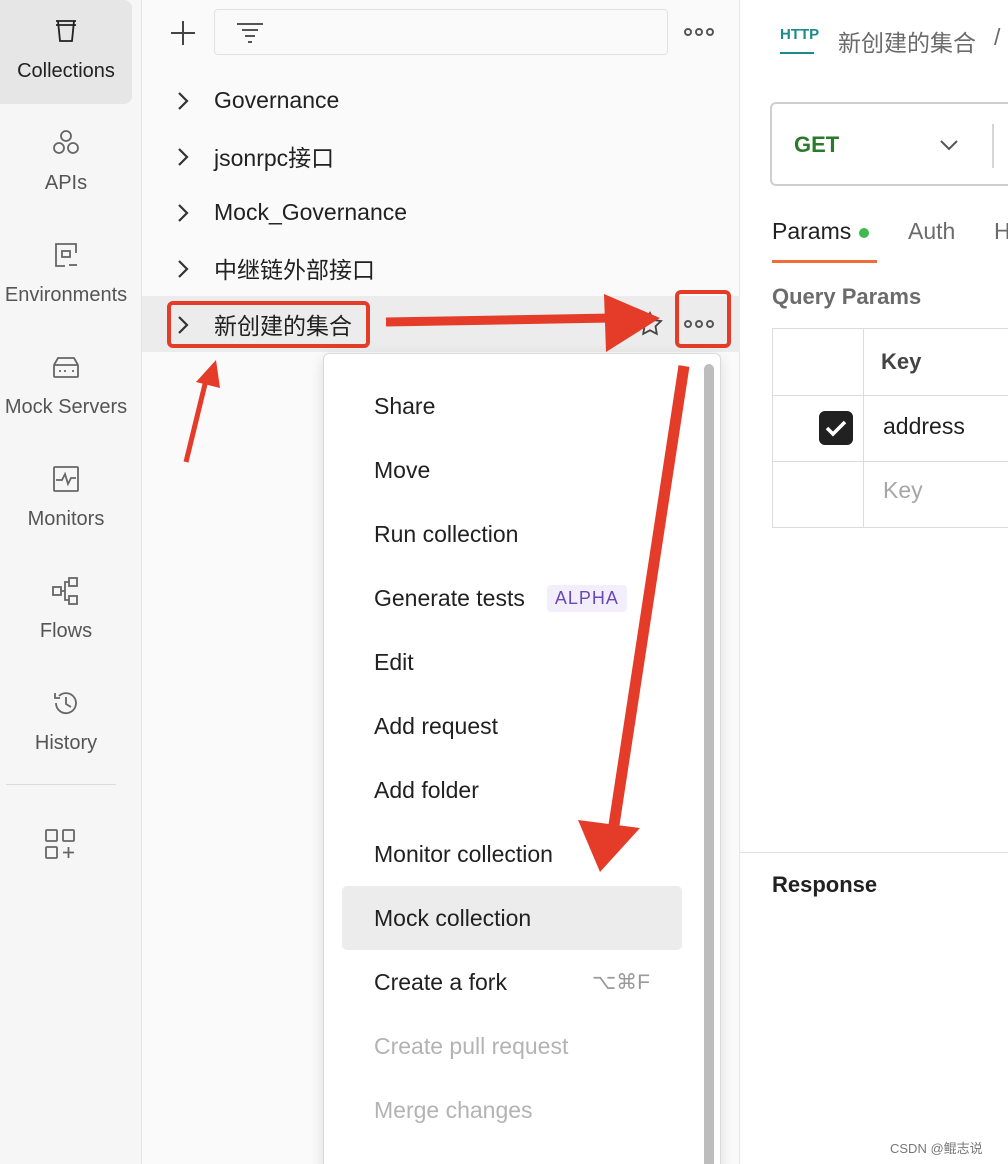 The width and height of the screenshot is (1008, 1164). I want to click on panel-more-button, so click(699, 32).